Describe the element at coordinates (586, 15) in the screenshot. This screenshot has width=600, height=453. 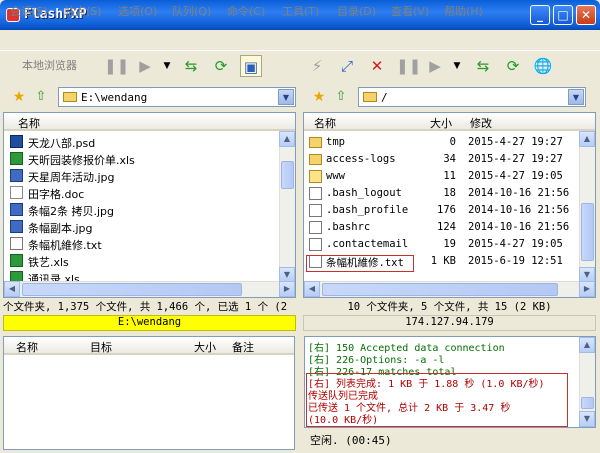
I see `close-button: ✕` at that location.